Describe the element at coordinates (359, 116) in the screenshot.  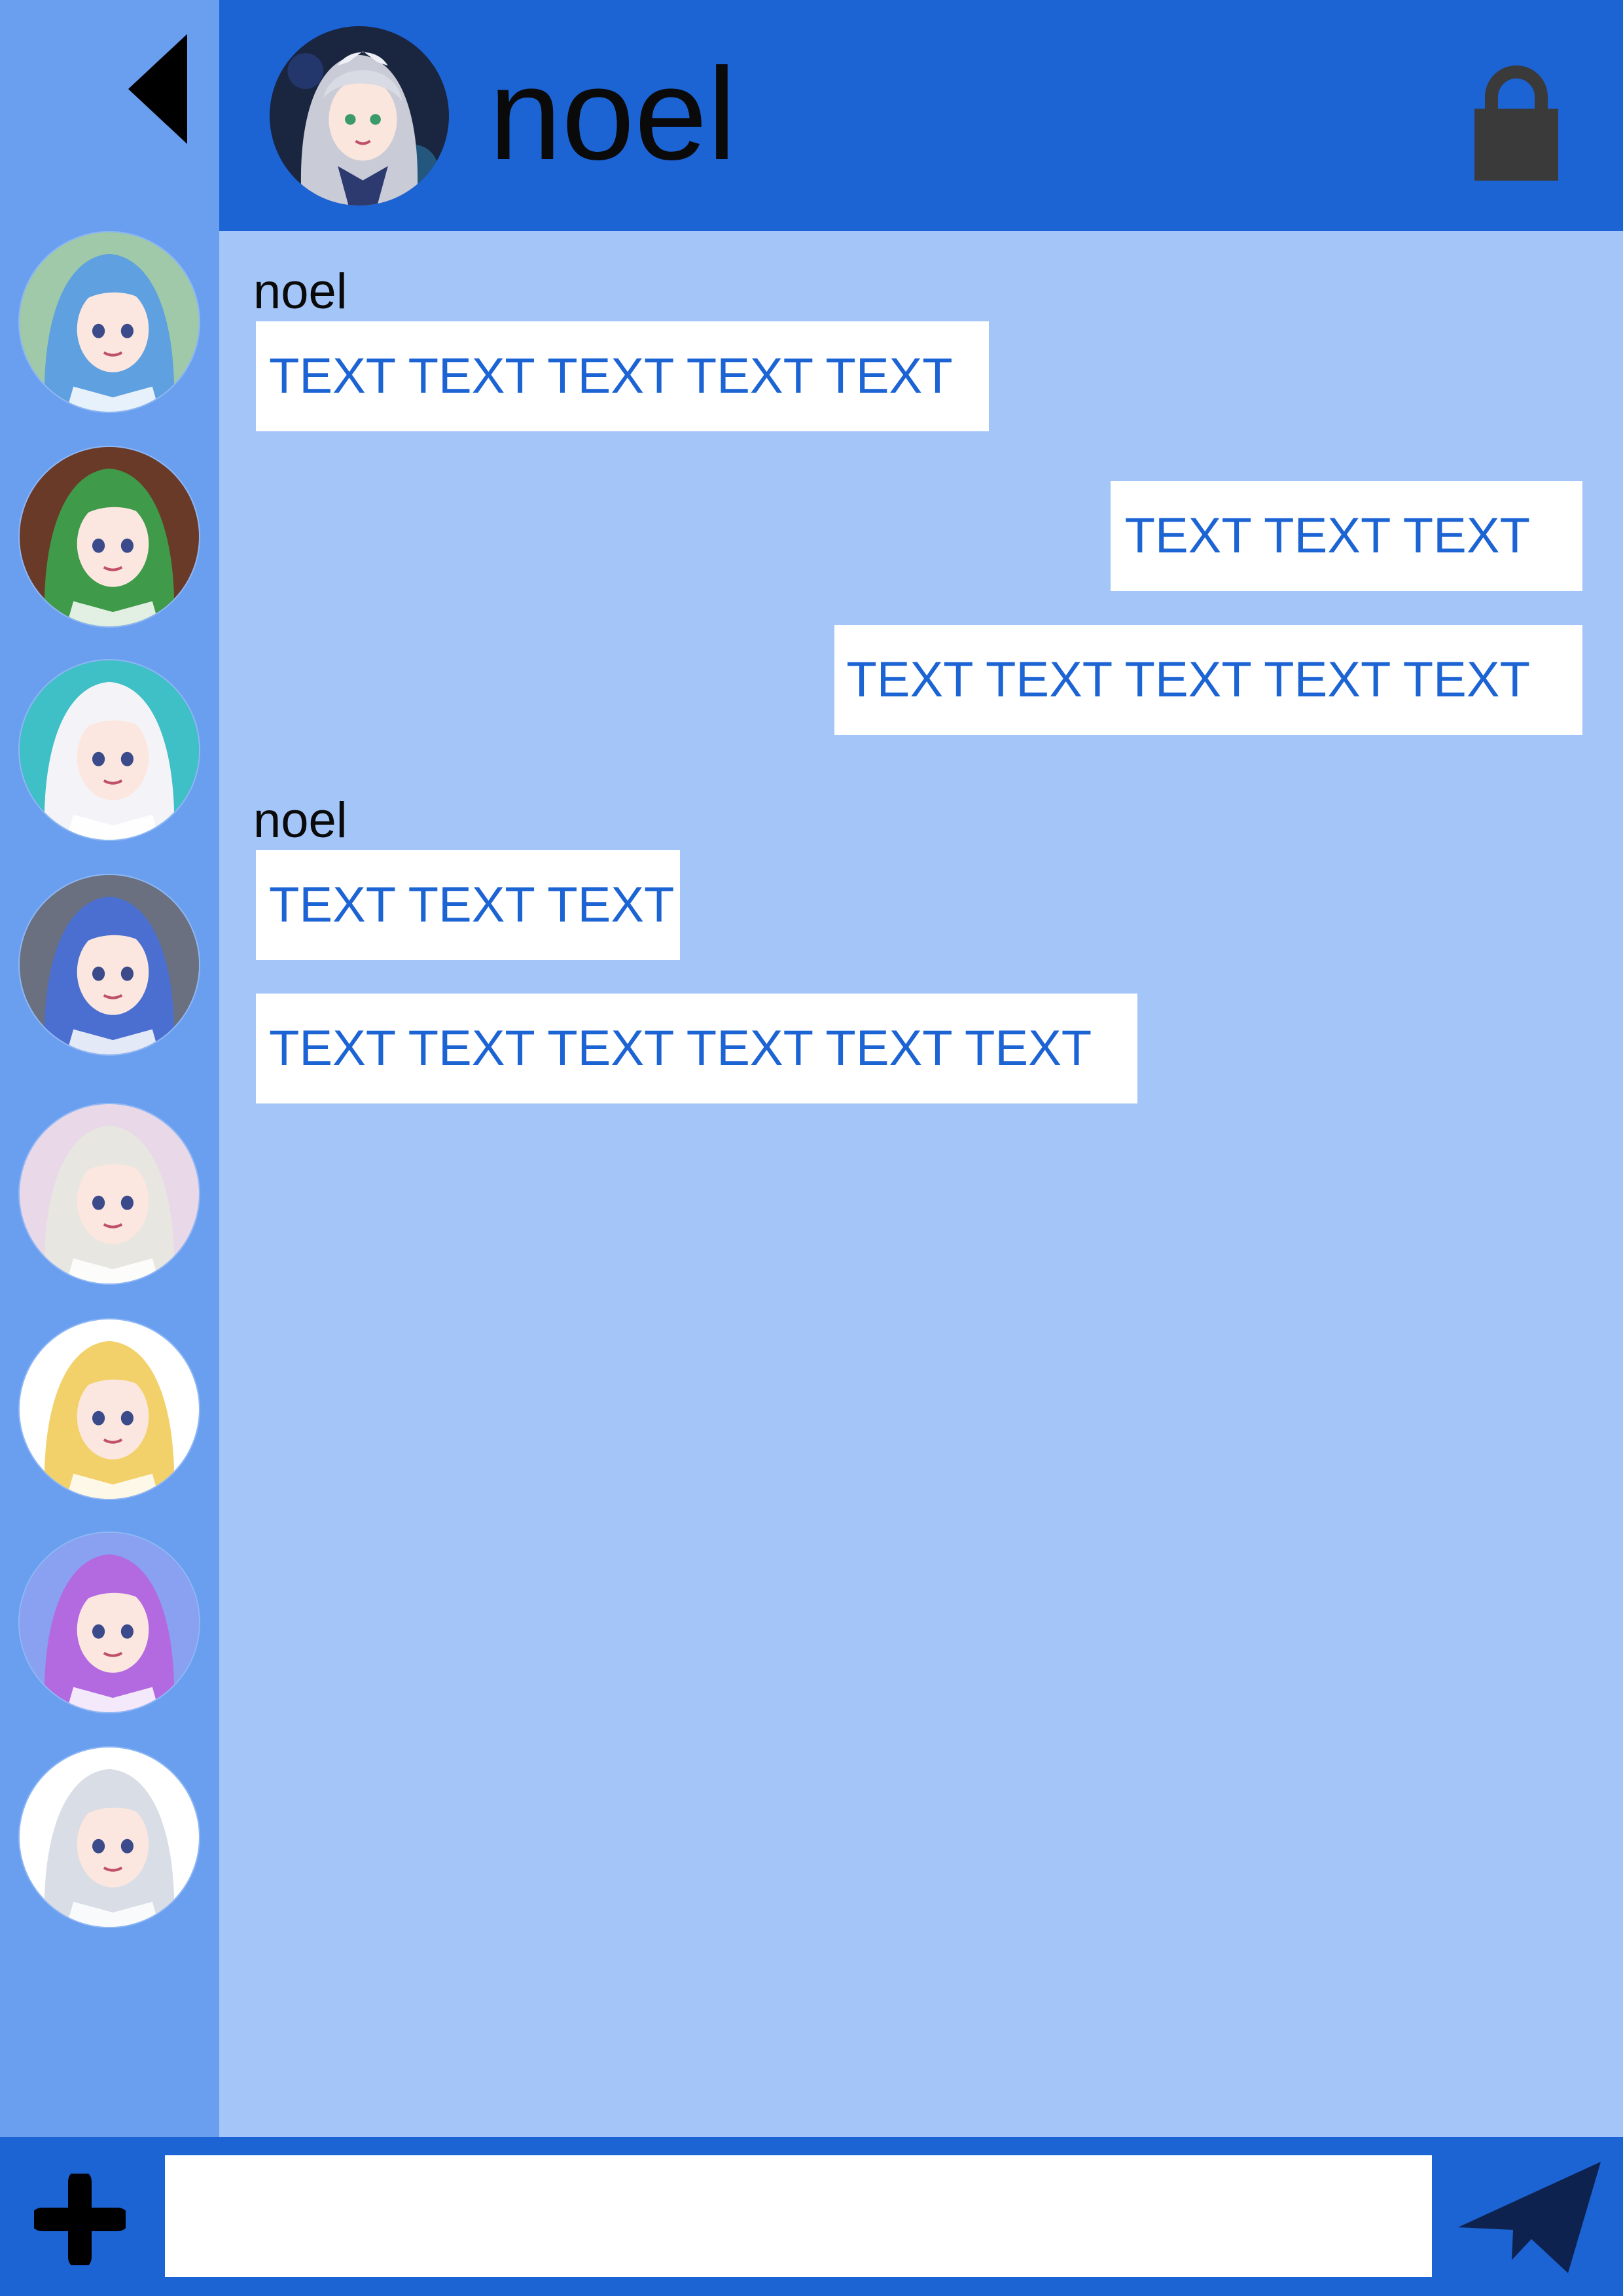
I see `avatar` at that location.